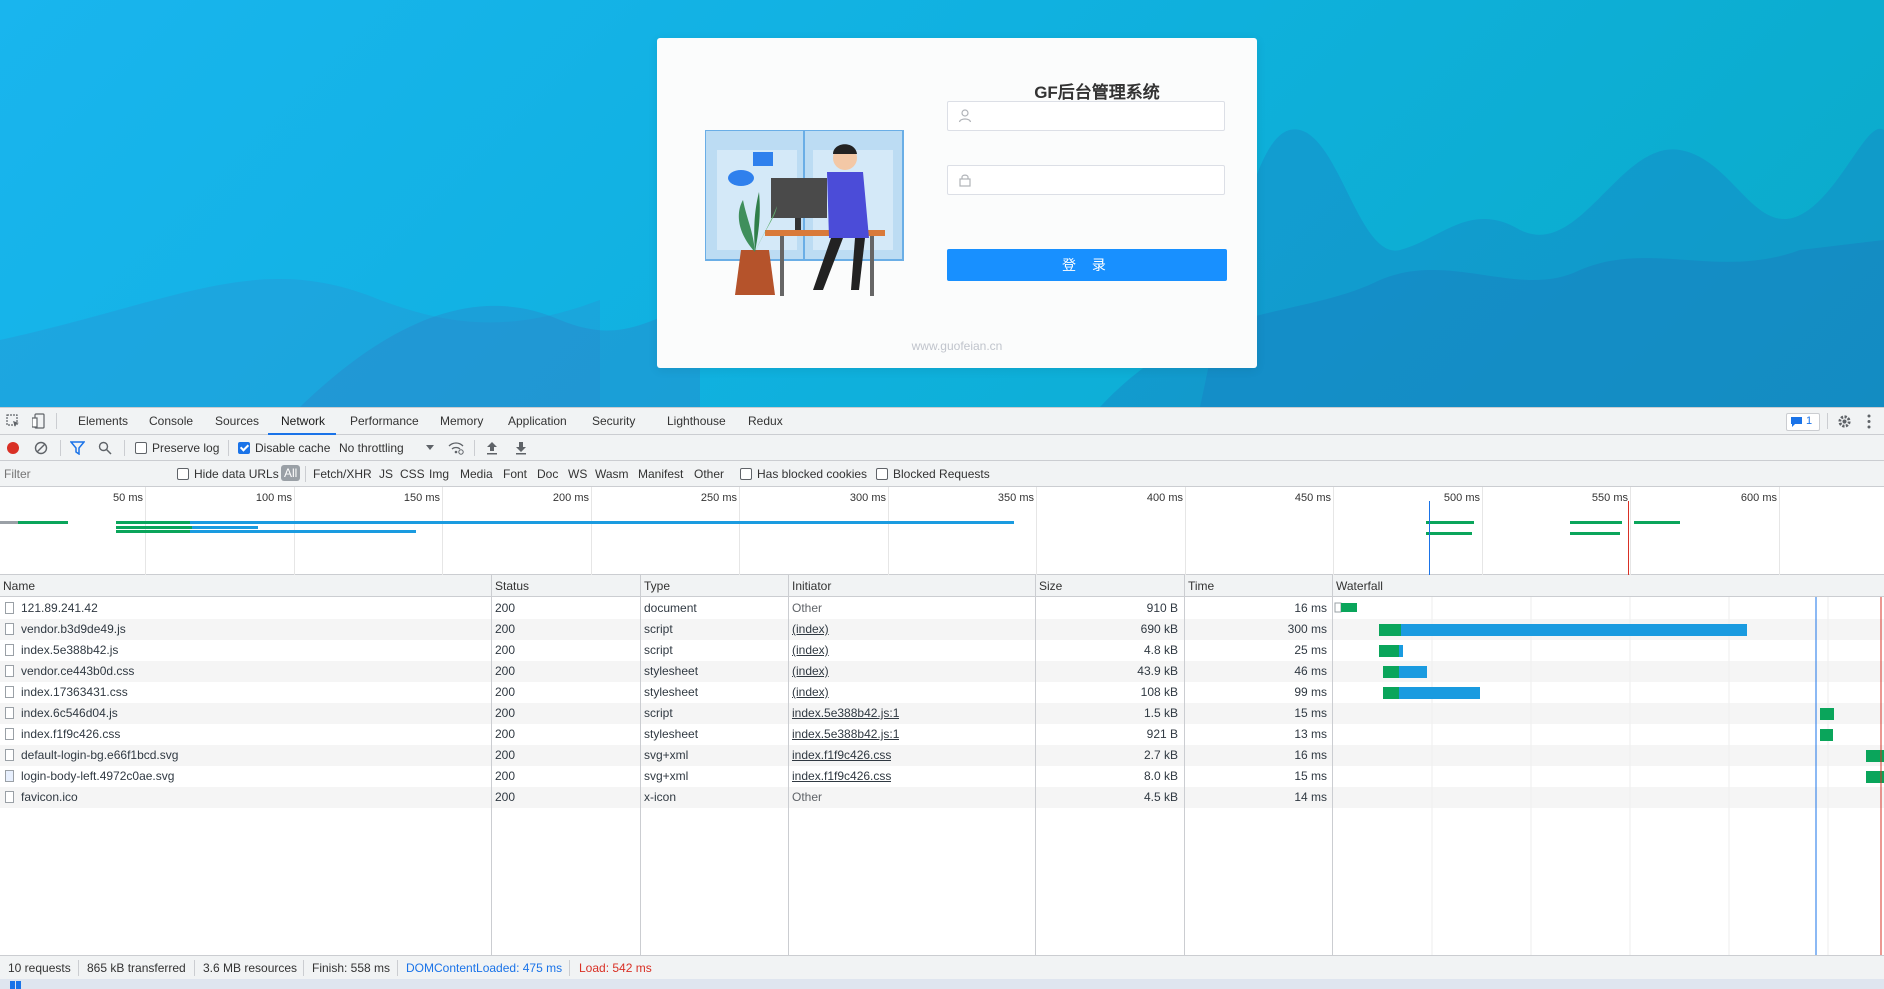 This screenshot has height=989, width=1884. I want to click on windows-start-icon, so click(16, 985).